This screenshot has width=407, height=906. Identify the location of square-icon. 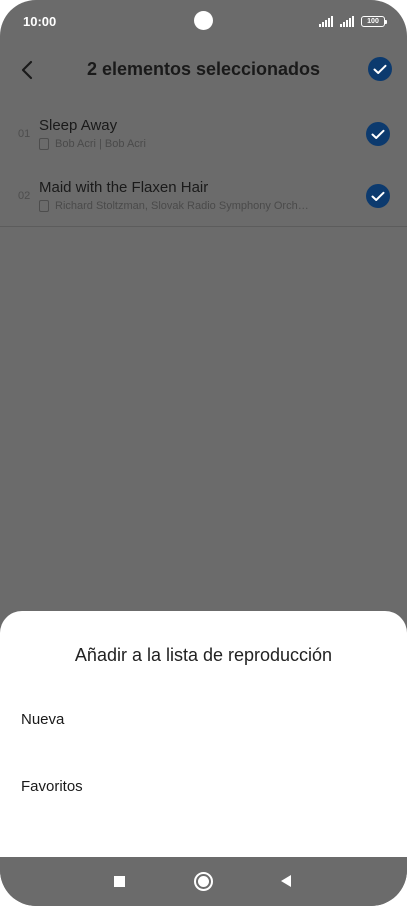
(119, 881).